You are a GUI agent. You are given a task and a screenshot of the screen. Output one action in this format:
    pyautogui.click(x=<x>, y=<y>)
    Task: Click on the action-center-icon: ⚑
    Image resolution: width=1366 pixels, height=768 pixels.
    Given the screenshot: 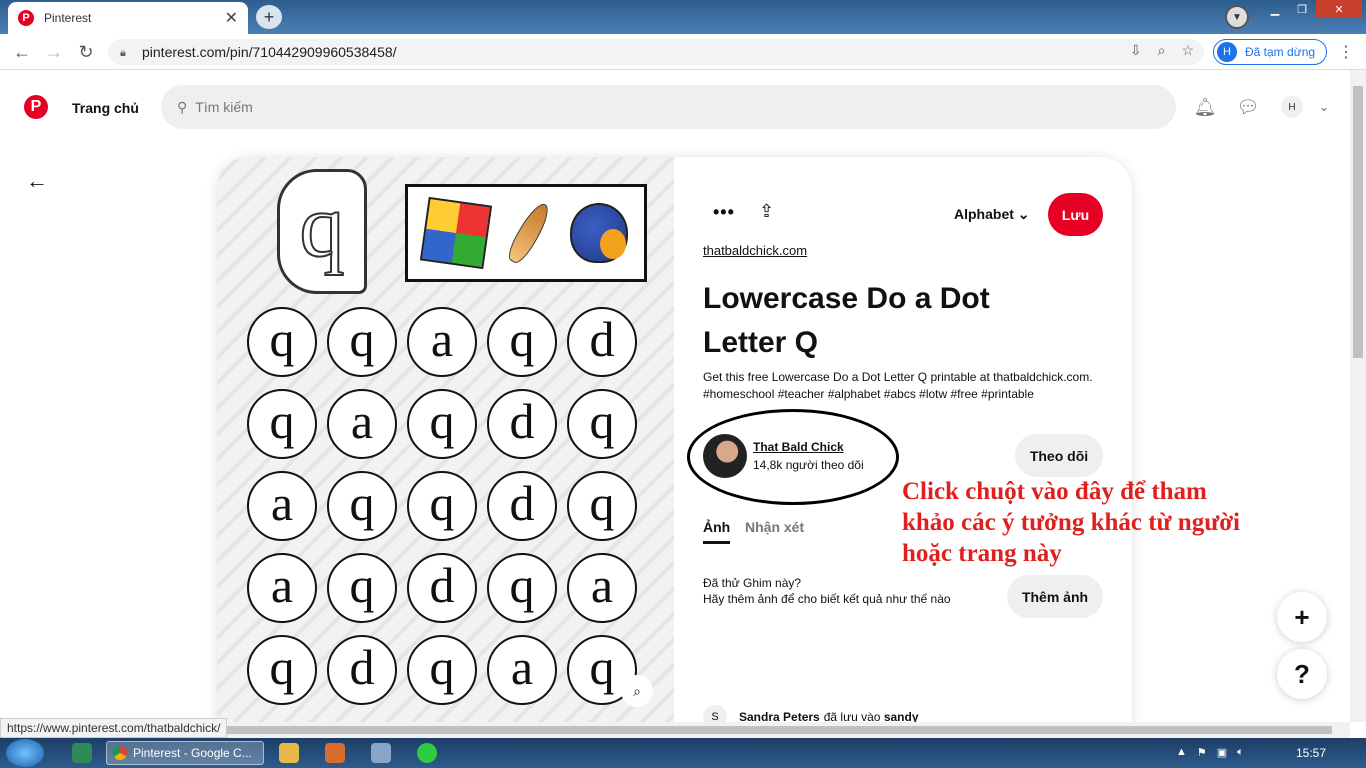 What is the action you would take?
    pyautogui.click(x=1202, y=752)
    